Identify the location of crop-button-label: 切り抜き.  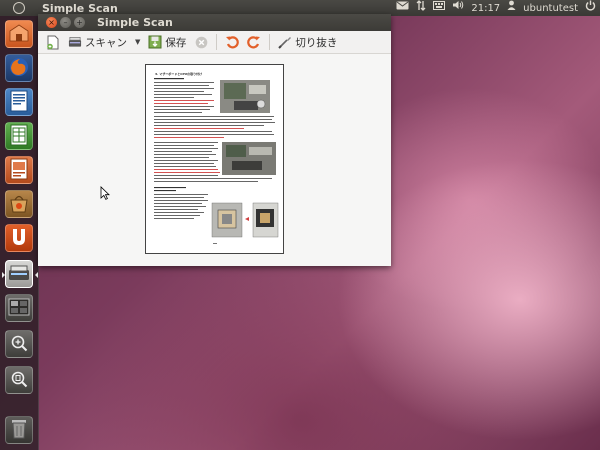
(316, 42).